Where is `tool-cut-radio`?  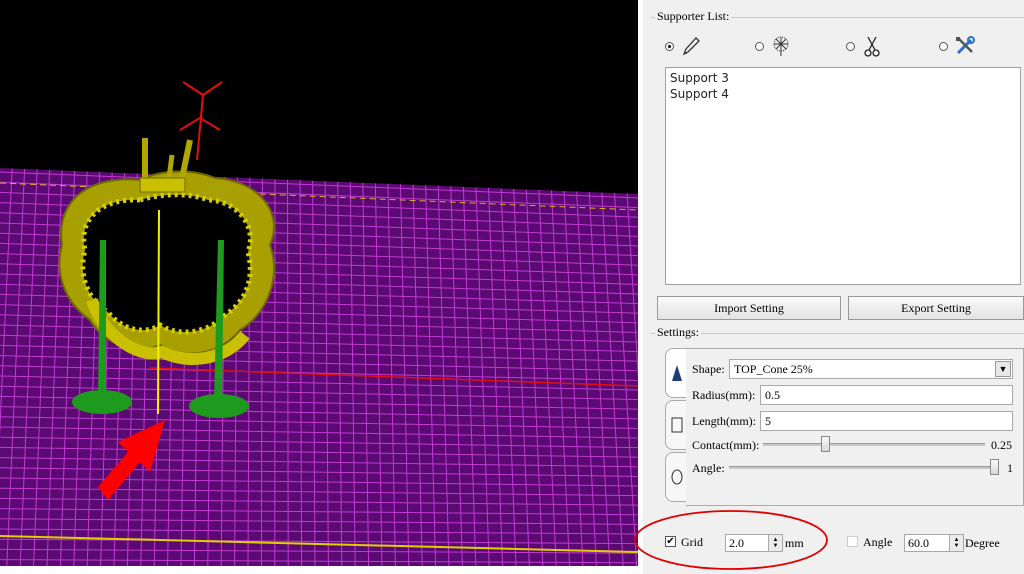 tool-cut-radio is located at coordinates (850, 46).